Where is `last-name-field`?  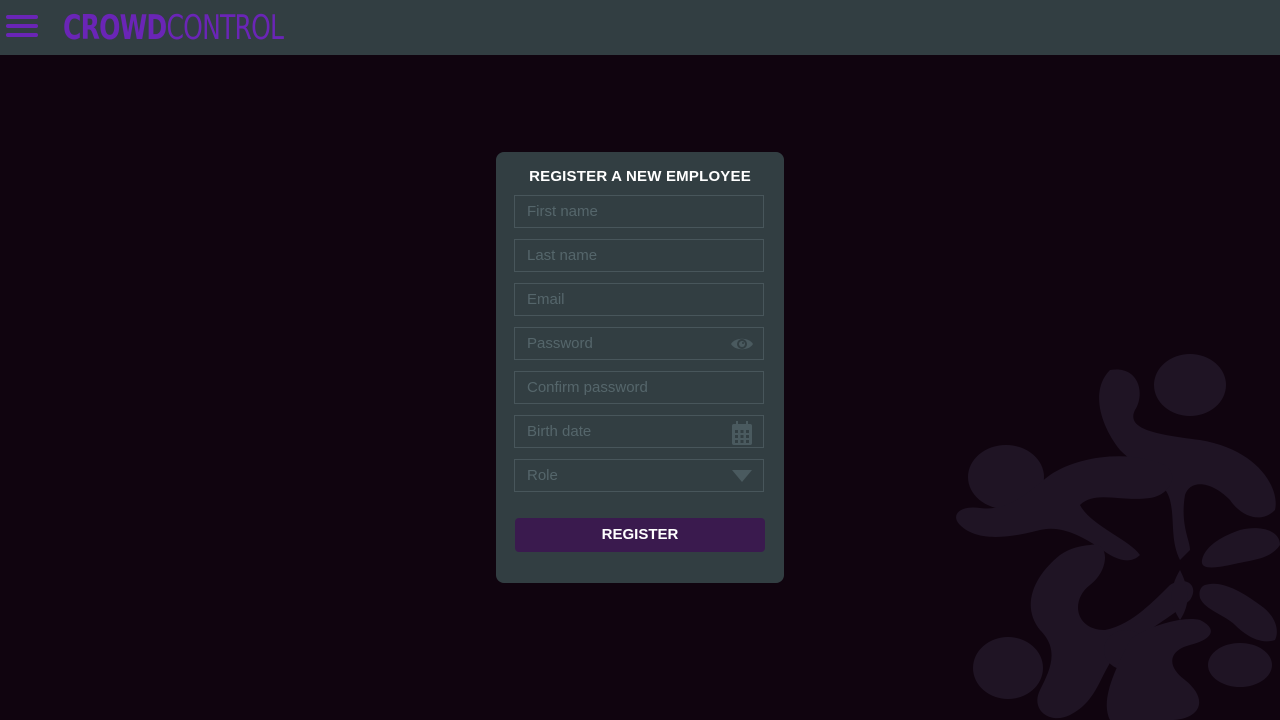 last-name-field is located at coordinates (639, 255).